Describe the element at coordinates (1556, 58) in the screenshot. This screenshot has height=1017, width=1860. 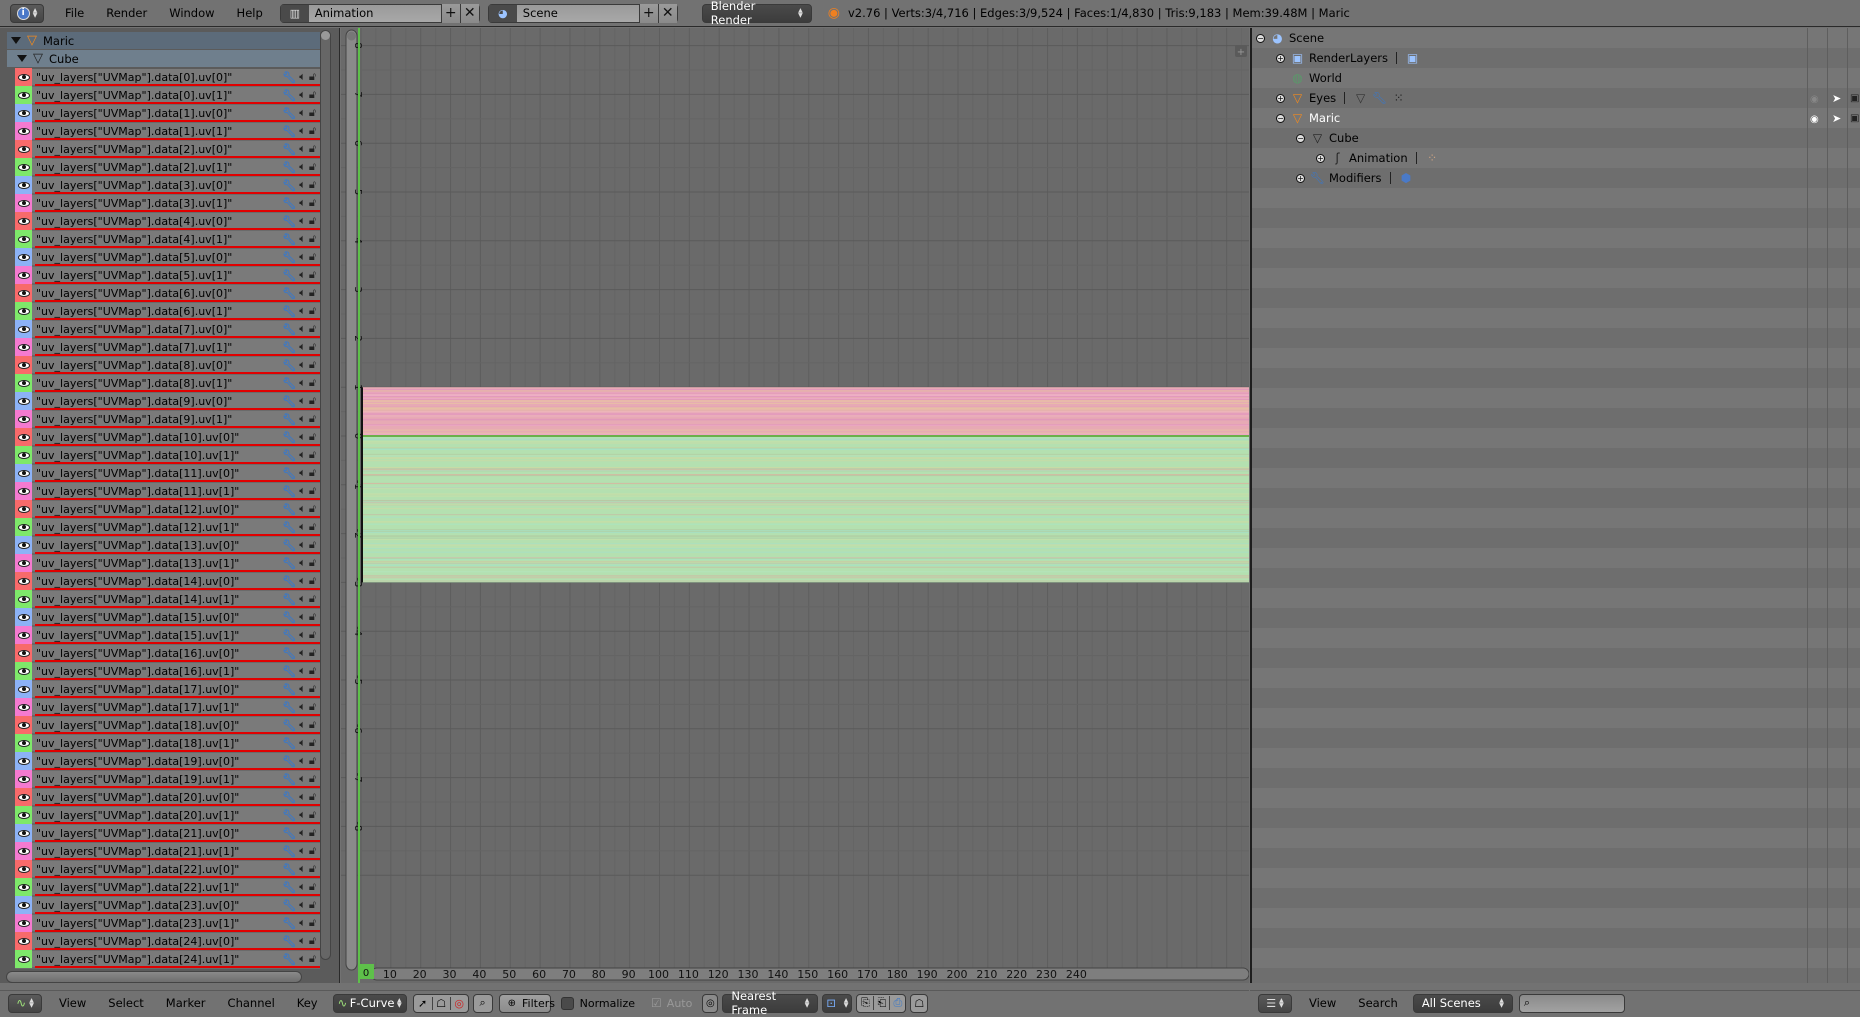
I see `outliner-item-renderlayers: + ▣ RenderLayers ▣` at that location.